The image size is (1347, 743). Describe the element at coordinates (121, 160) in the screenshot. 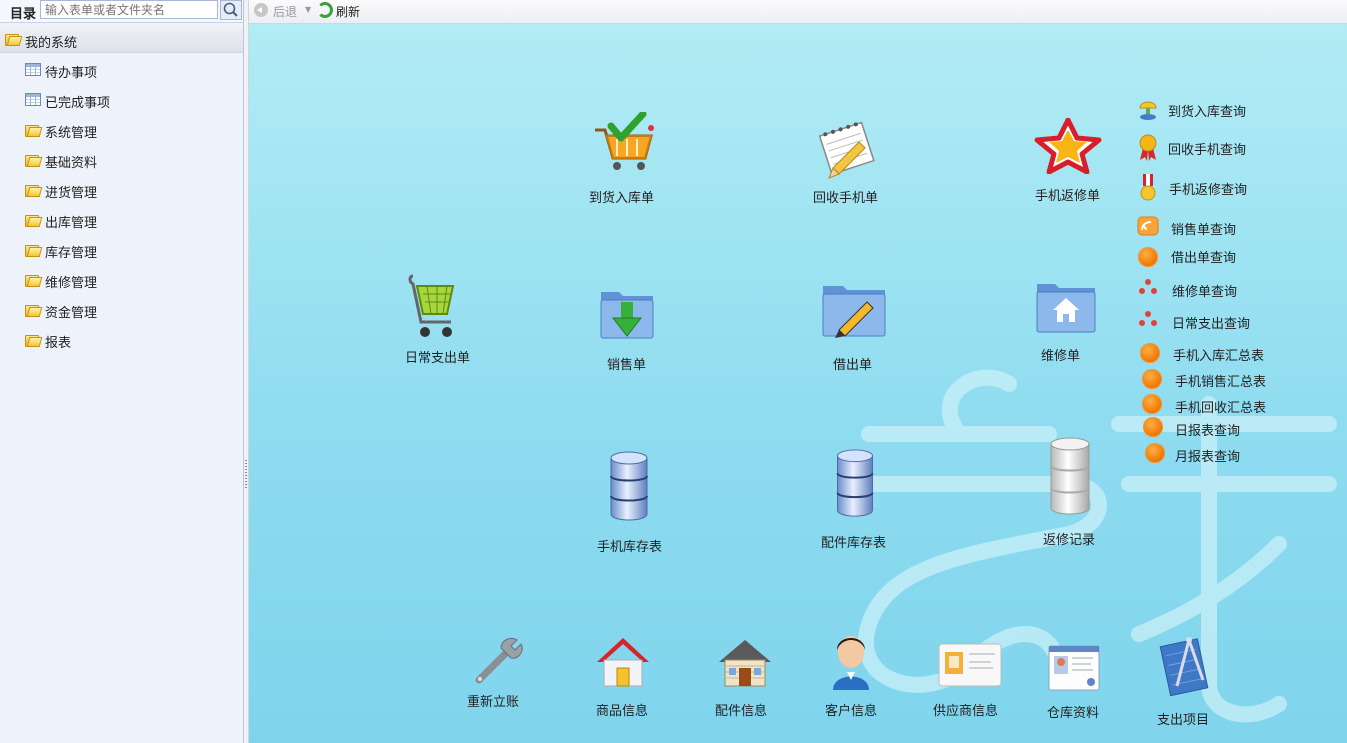

I see `tree-item-base-data: 基础资料` at that location.